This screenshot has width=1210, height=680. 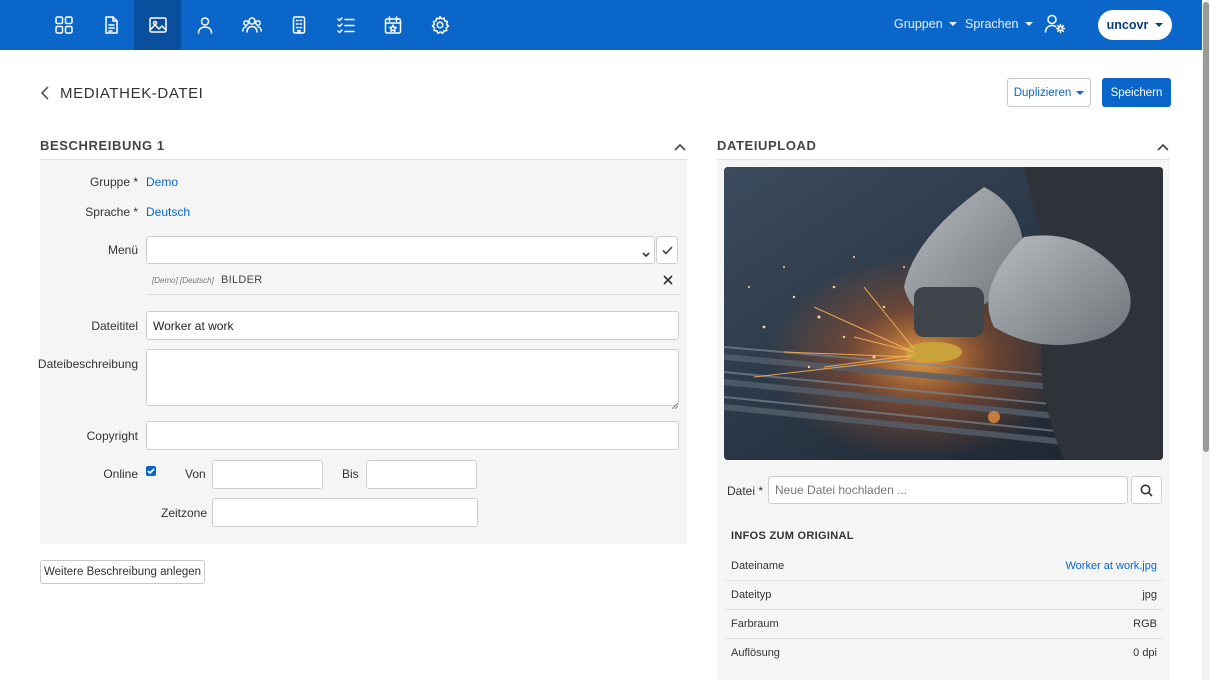 What do you see at coordinates (1149, 595) in the screenshot?
I see `info-value: jpg` at bounding box center [1149, 595].